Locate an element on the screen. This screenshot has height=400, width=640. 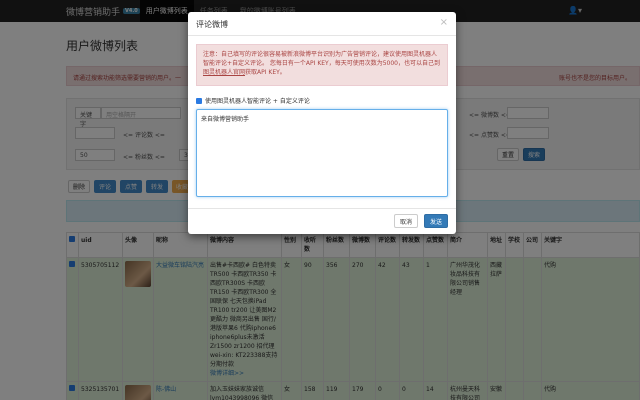
modal-header: 评论微博 × is located at coordinates (322, 24).